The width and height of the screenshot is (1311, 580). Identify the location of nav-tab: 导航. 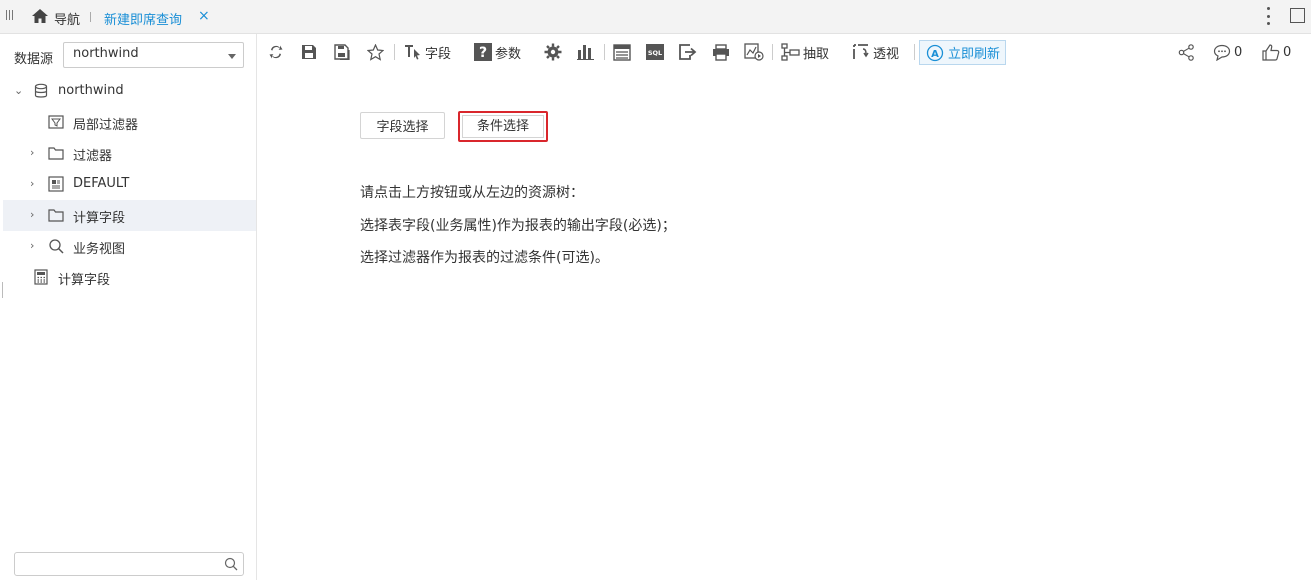
(67, 18).